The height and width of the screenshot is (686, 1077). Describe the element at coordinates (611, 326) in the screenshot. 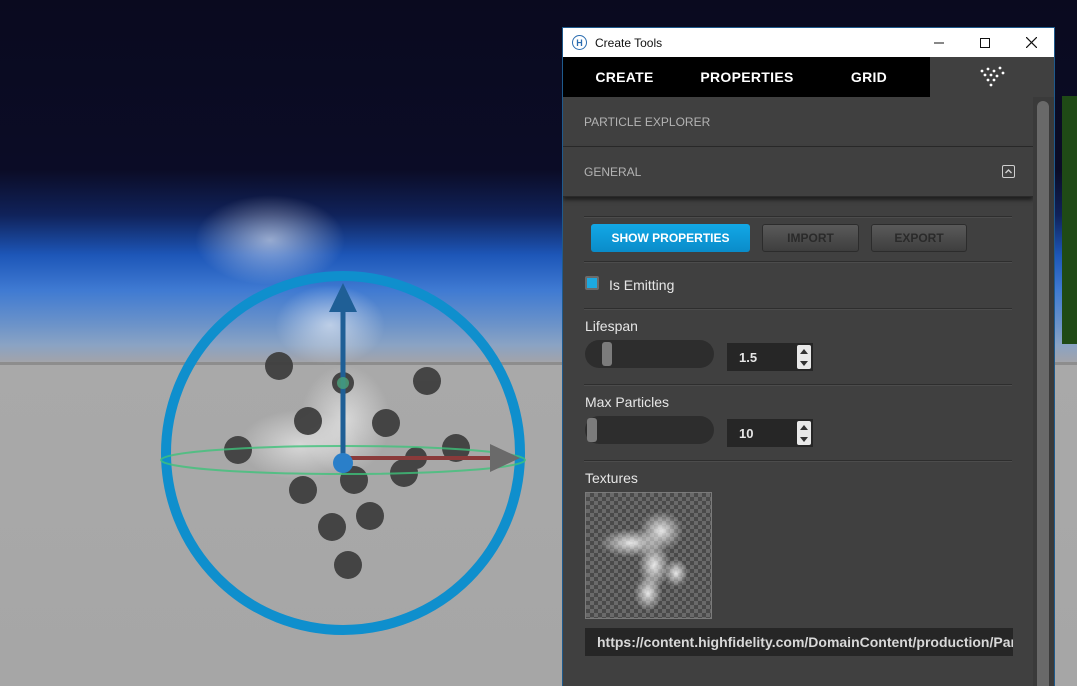

I see `lifespan-label: Lifespan` at that location.